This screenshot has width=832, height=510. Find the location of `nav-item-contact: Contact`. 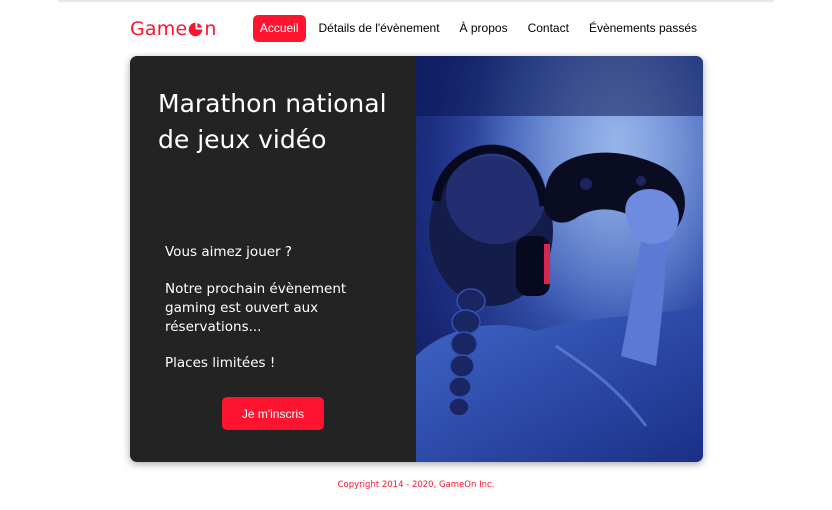

nav-item-contact: Contact is located at coordinates (548, 28).